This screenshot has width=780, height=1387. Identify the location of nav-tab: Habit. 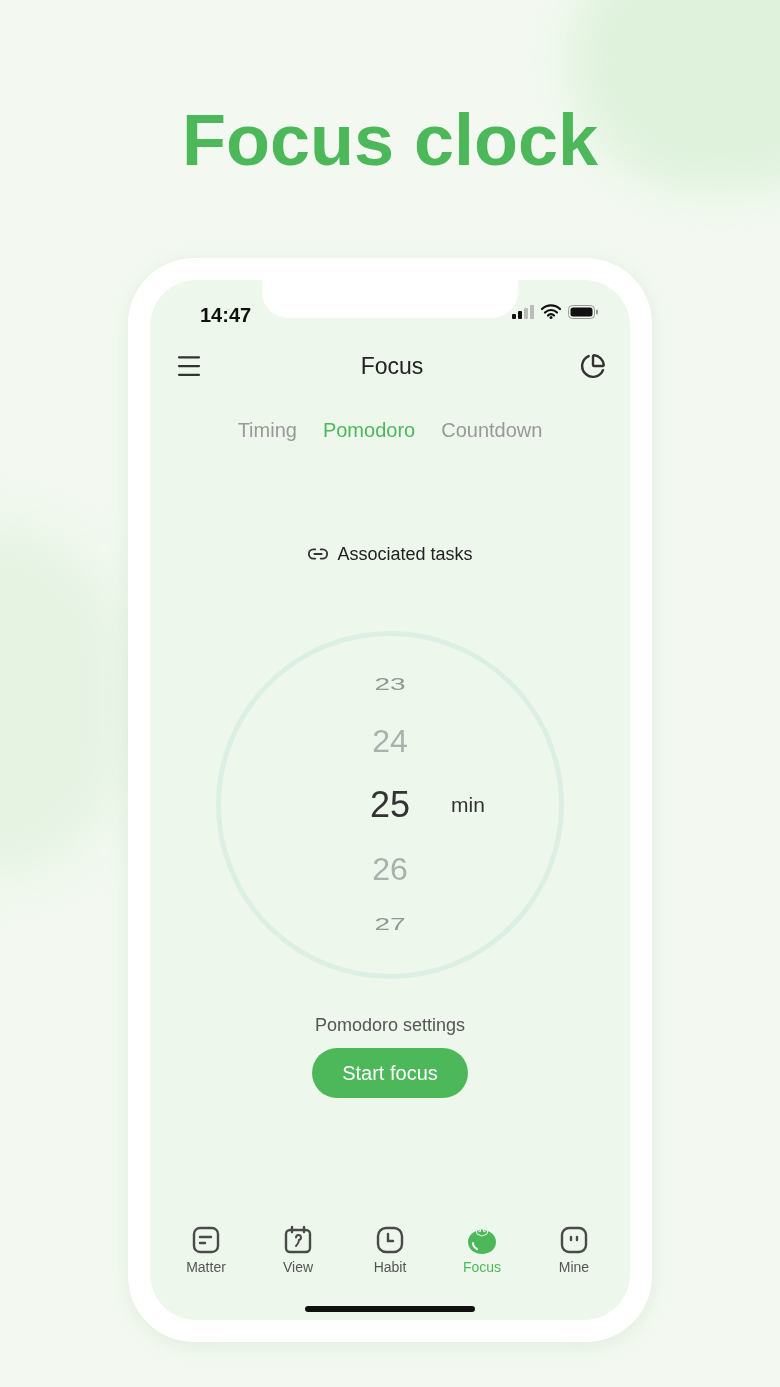
(390, 1251).